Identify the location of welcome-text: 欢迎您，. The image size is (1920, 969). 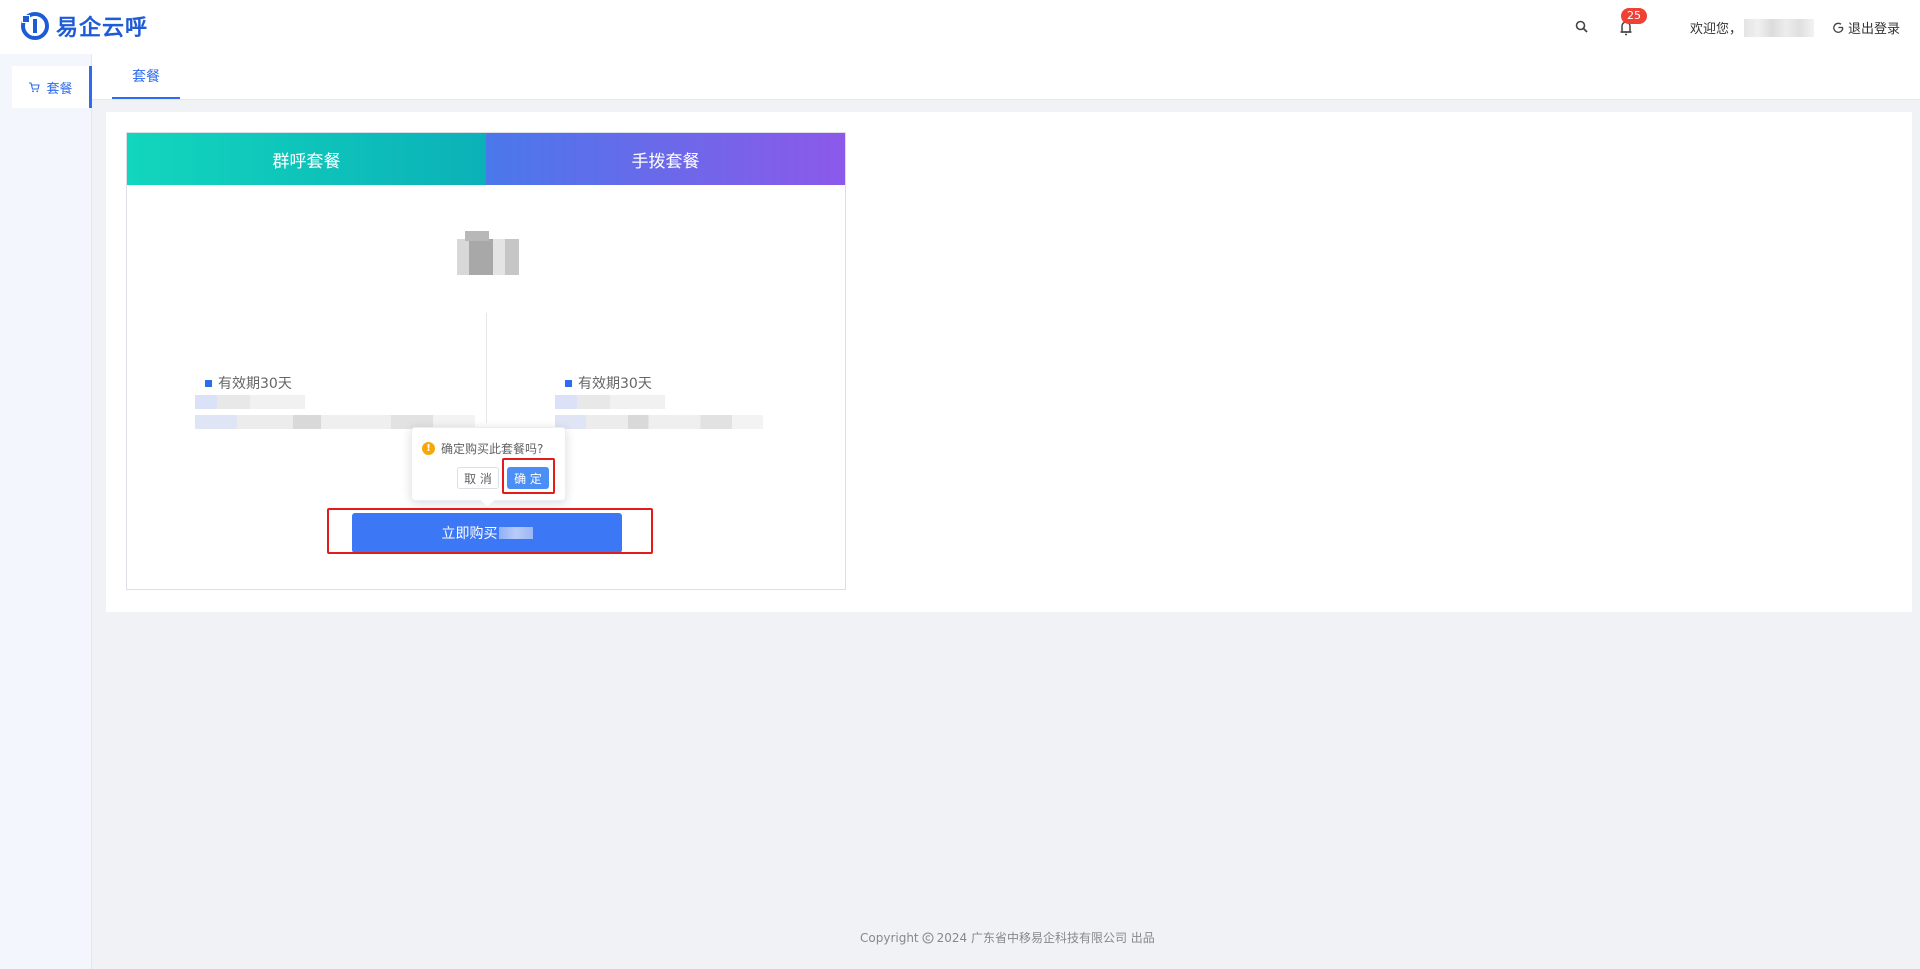
(1752, 27).